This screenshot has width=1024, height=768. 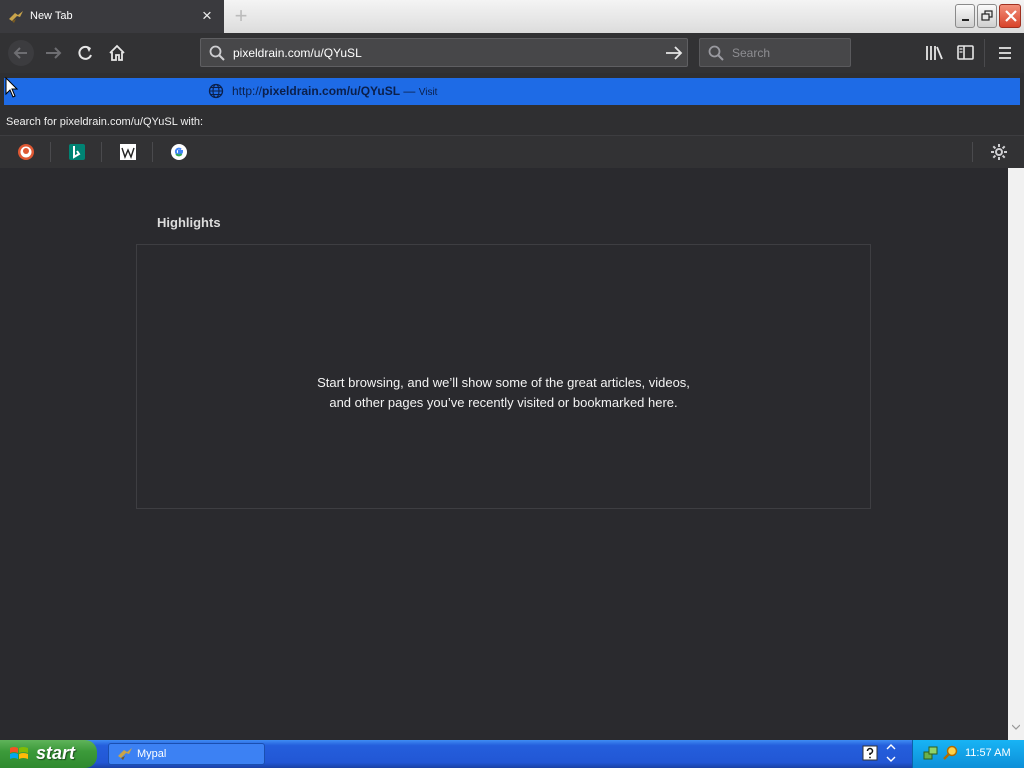 I want to click on sidebar-icon, so click(x=966, y=53).